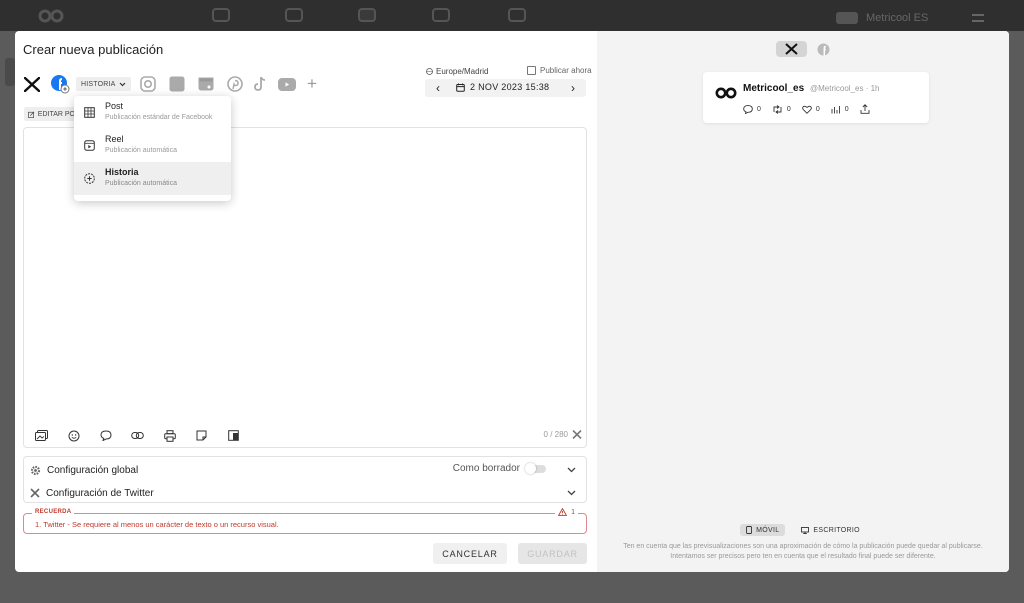 The image size is (1024, 603). I want to click on mobile-label: MÓVIL, so click(768, 530).